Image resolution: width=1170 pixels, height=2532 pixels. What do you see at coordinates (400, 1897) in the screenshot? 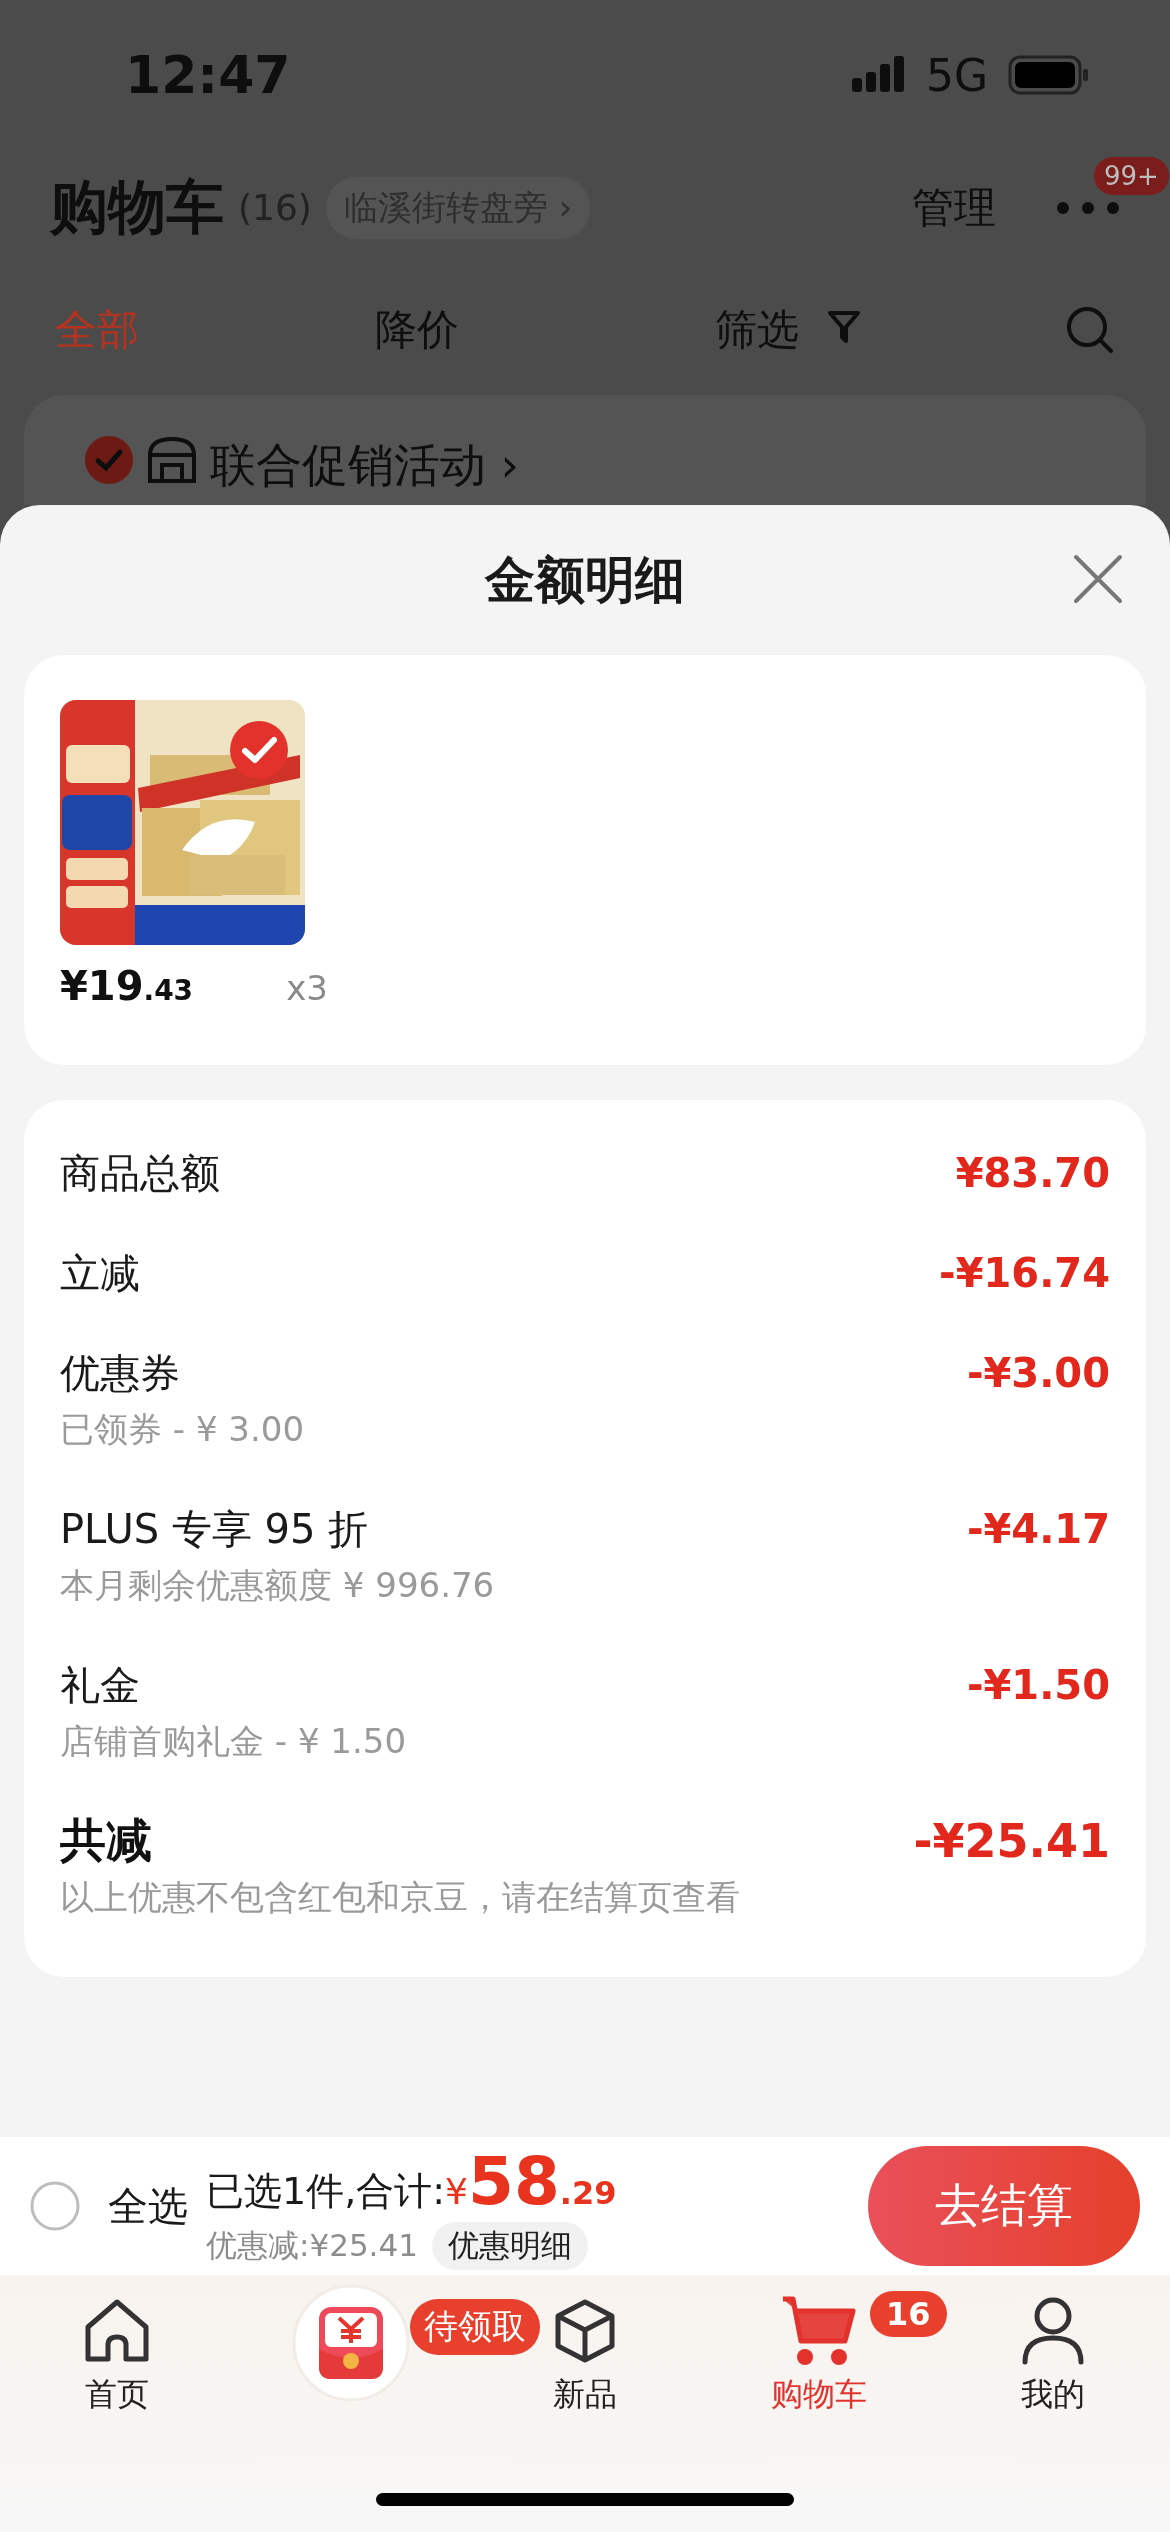
I see `summary-note: 以上优惠不包含红包和京豆，请在结算页查看` at bounding box center [400, 1897].